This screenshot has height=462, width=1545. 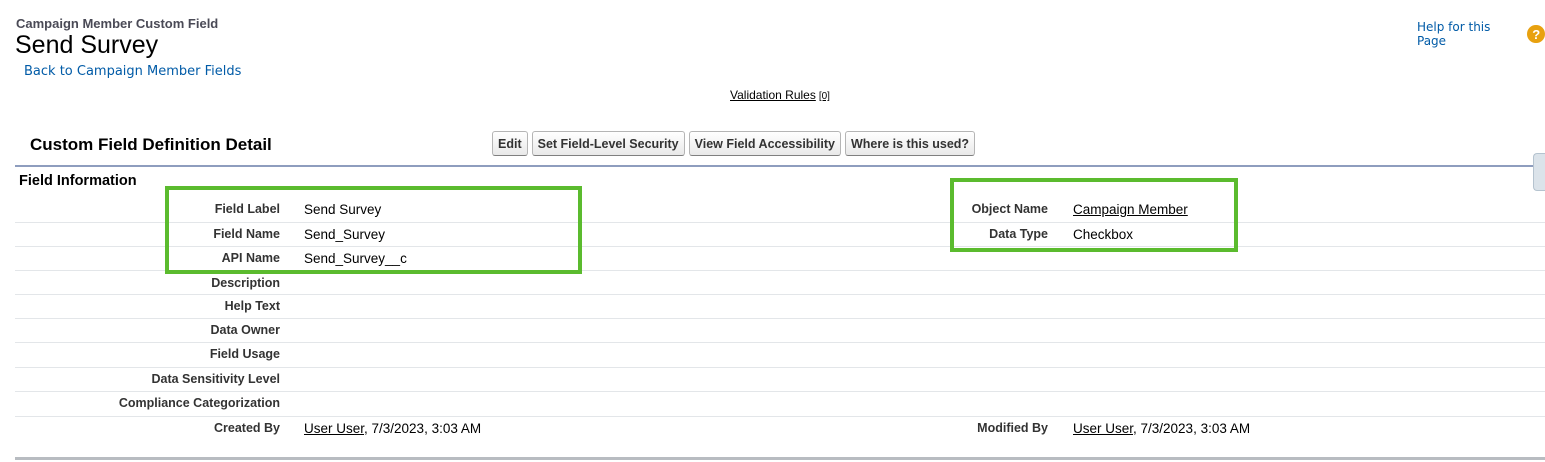 I want to click on field-usage-label: Field Usage, so click(x=244, y=354).